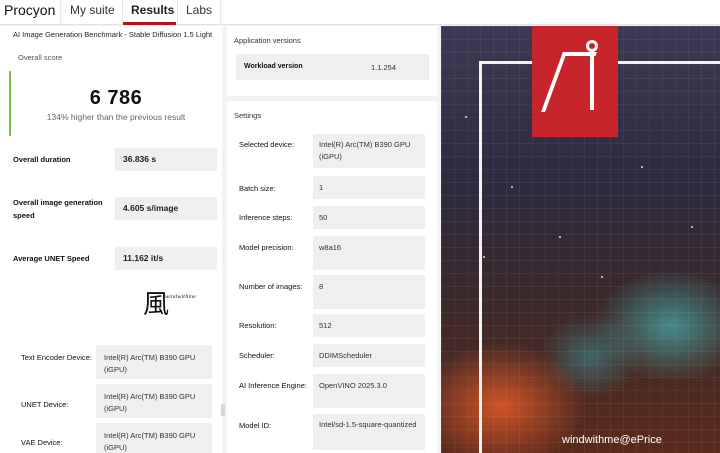  What do you see at coordinates (156, 305) in the screenshot?
I see `logo-glyph: 風` at bounding box center [156, 305].